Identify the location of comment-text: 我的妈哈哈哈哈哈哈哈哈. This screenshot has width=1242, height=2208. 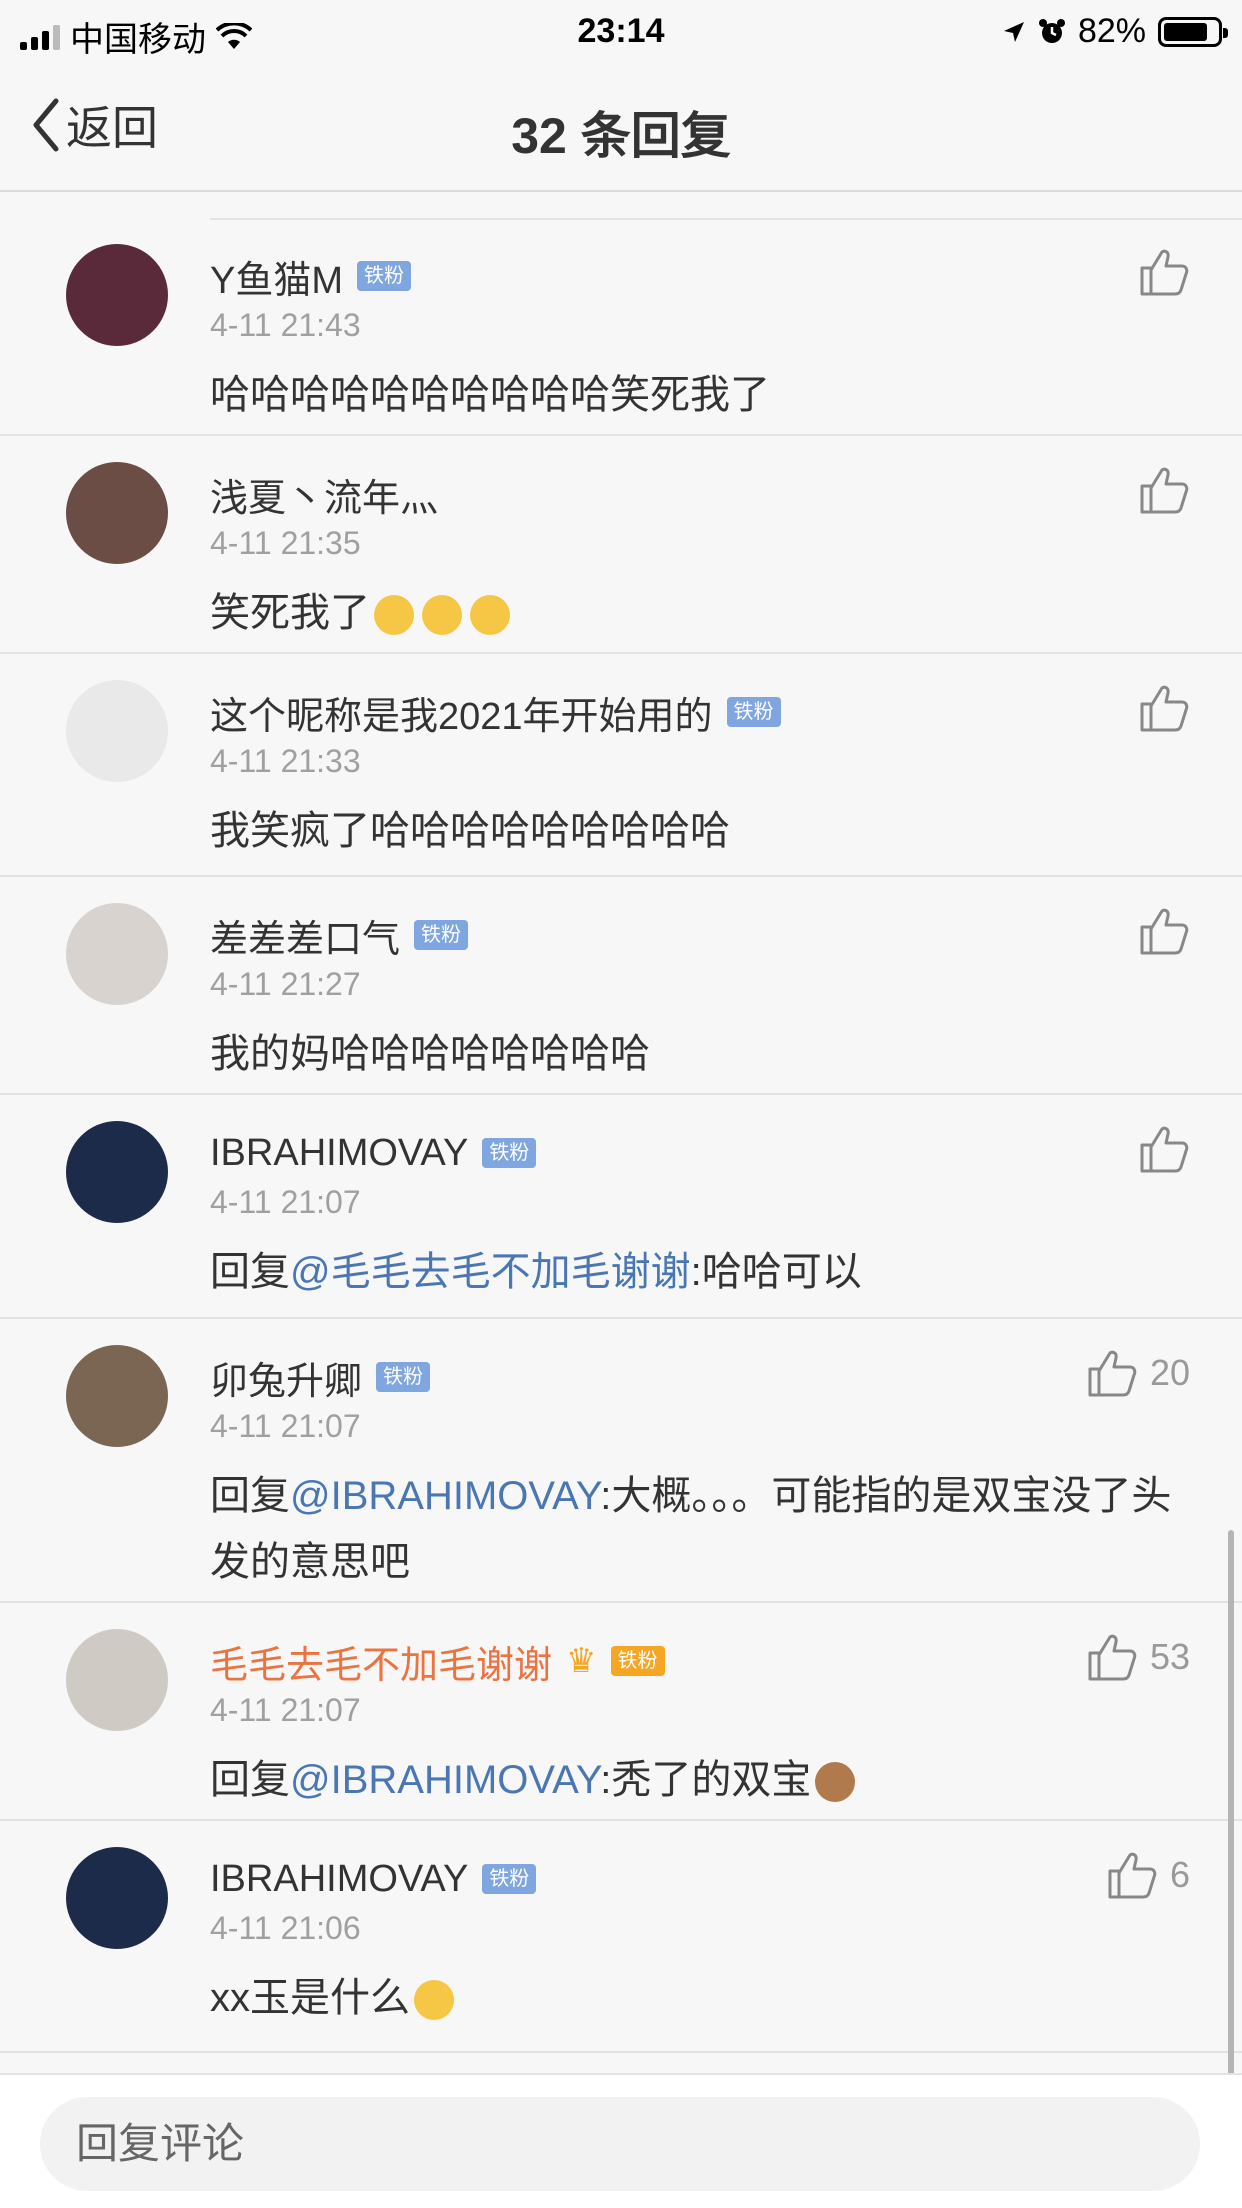
(696, 1054).